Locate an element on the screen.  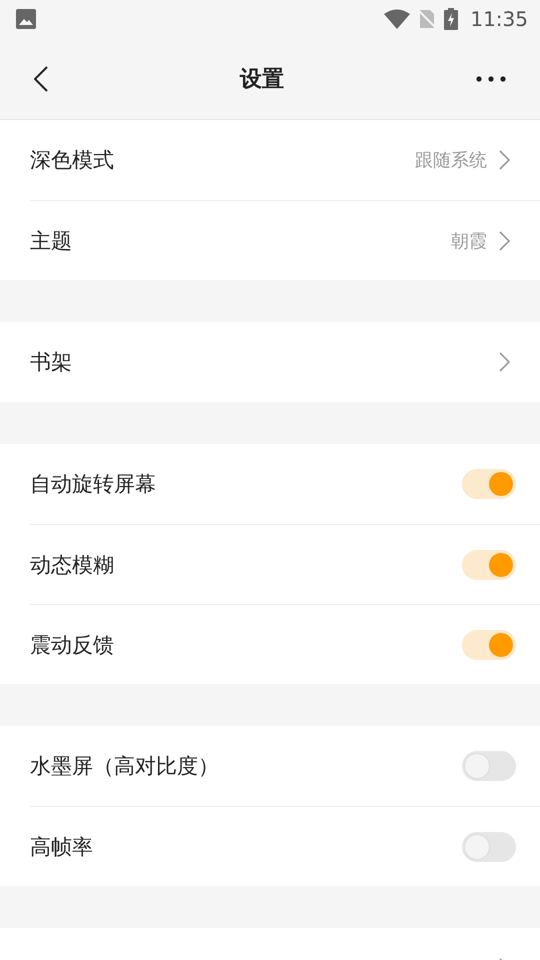
more-icon is located at coordinates (491, 79).